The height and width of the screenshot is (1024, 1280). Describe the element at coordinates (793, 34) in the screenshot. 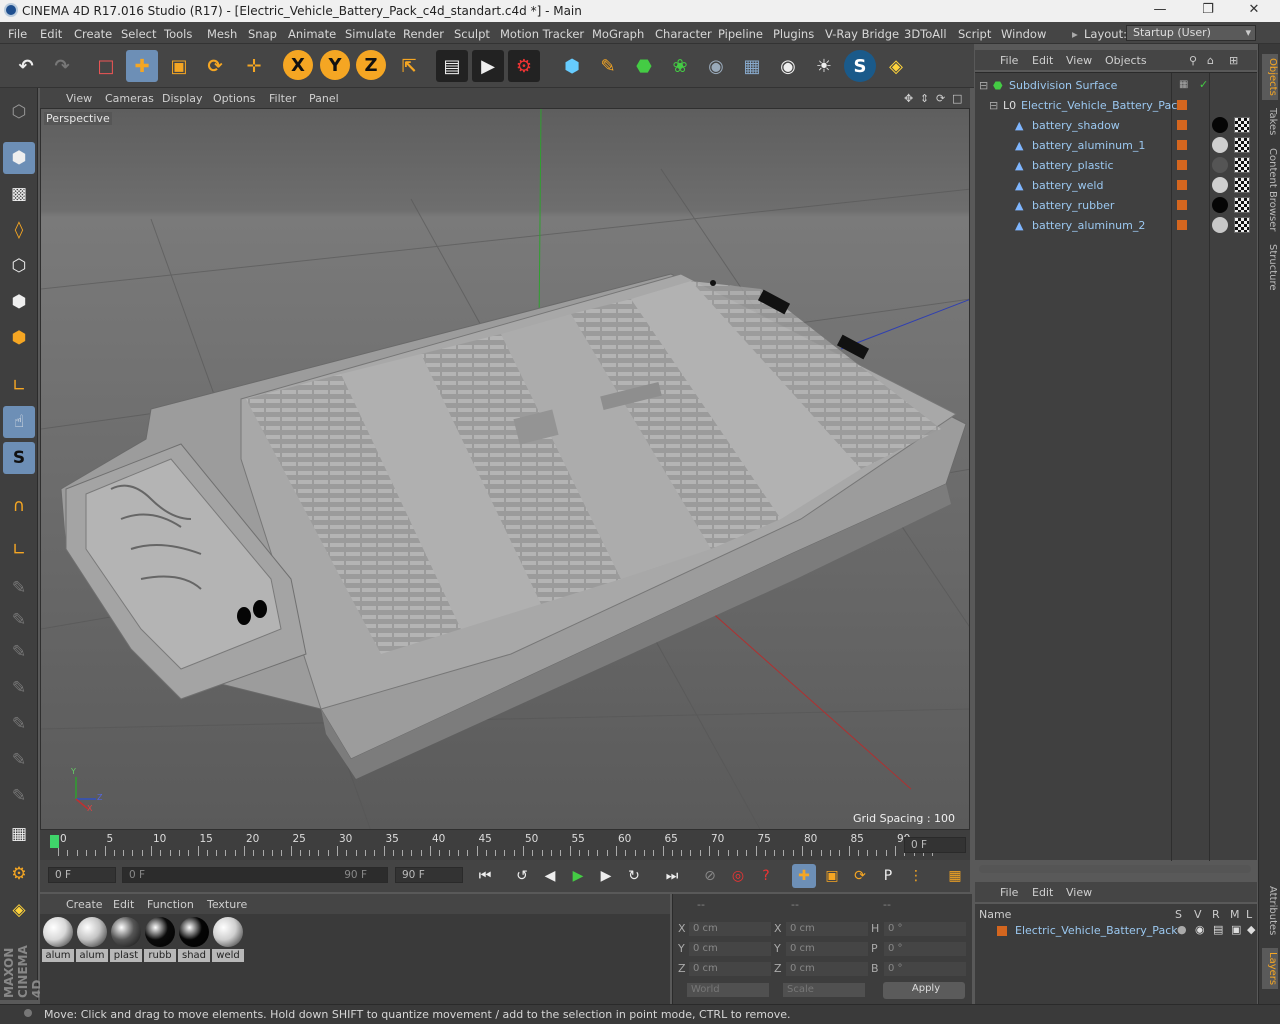

I see `menu-plugins: Plugins` at that location.